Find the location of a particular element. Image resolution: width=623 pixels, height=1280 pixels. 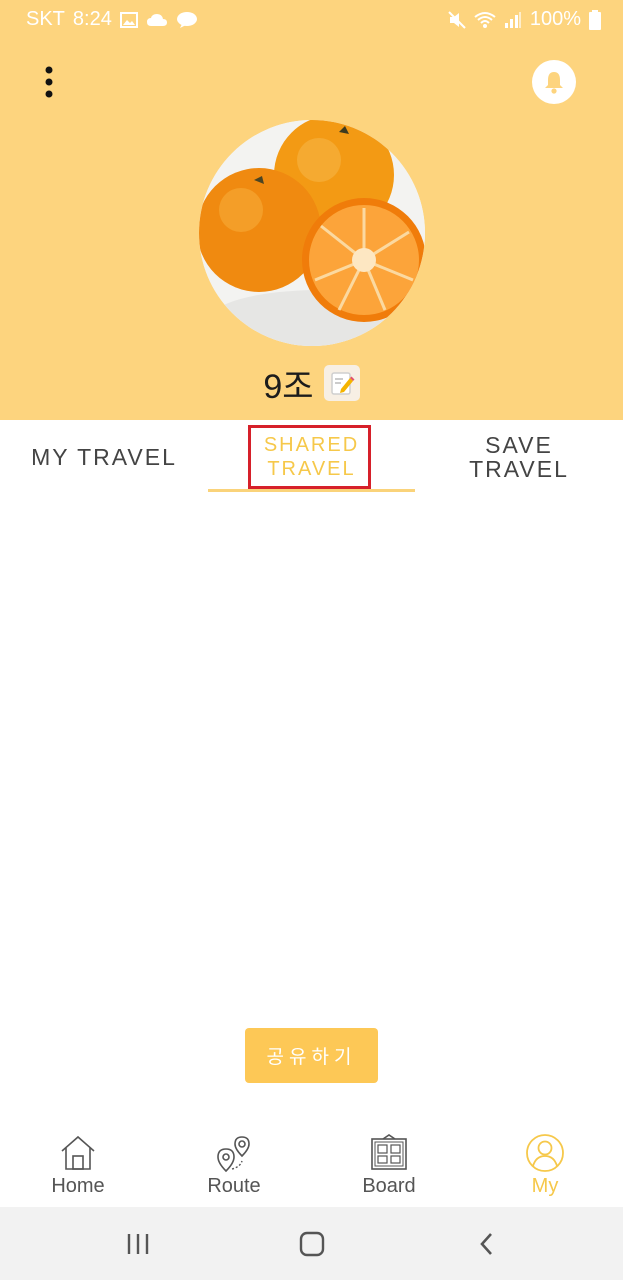

wifi-icon is located at coordinates (485, 20).